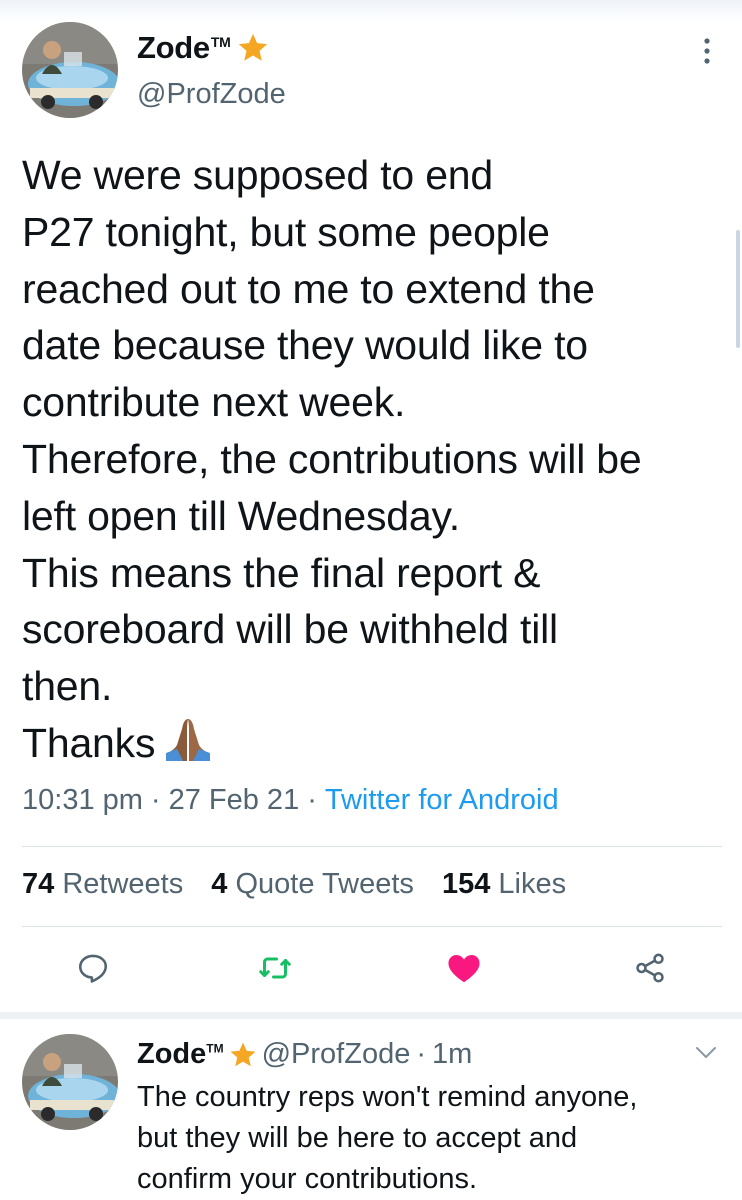 Image resolution: width=742 pixels, height=1200 pixels. Describe the element at coordinates (290, 629) in the screenshot. I see `tweet-text-line: scoreboard will be withheld till` at that location.